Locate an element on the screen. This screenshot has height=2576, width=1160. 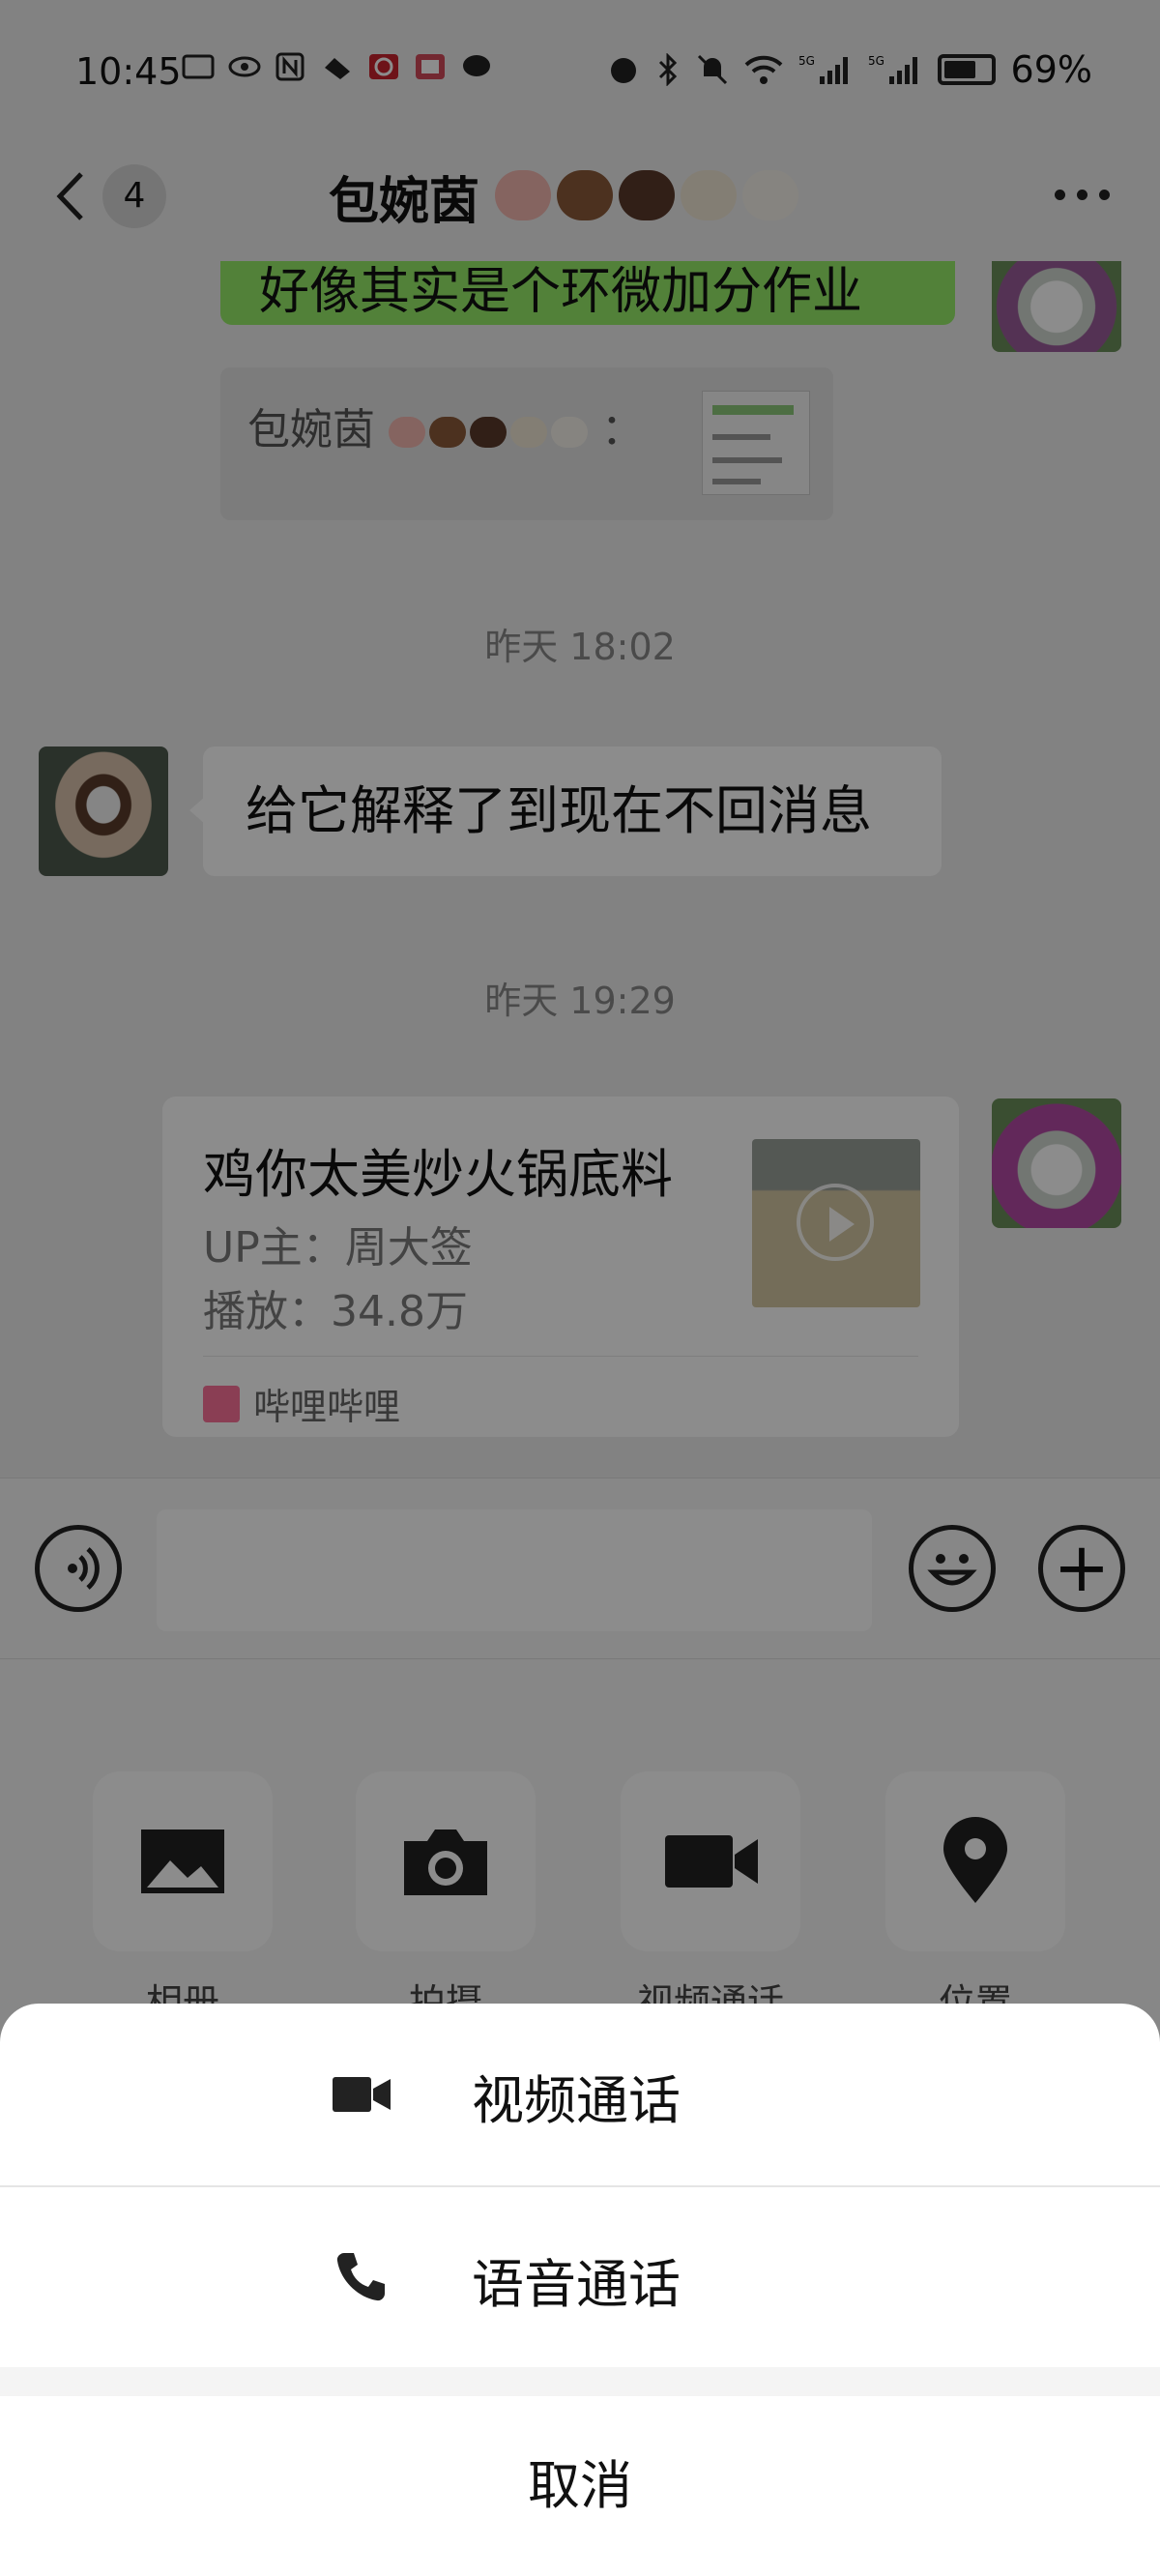
phone-icon is located at coordinates (361, 2277).